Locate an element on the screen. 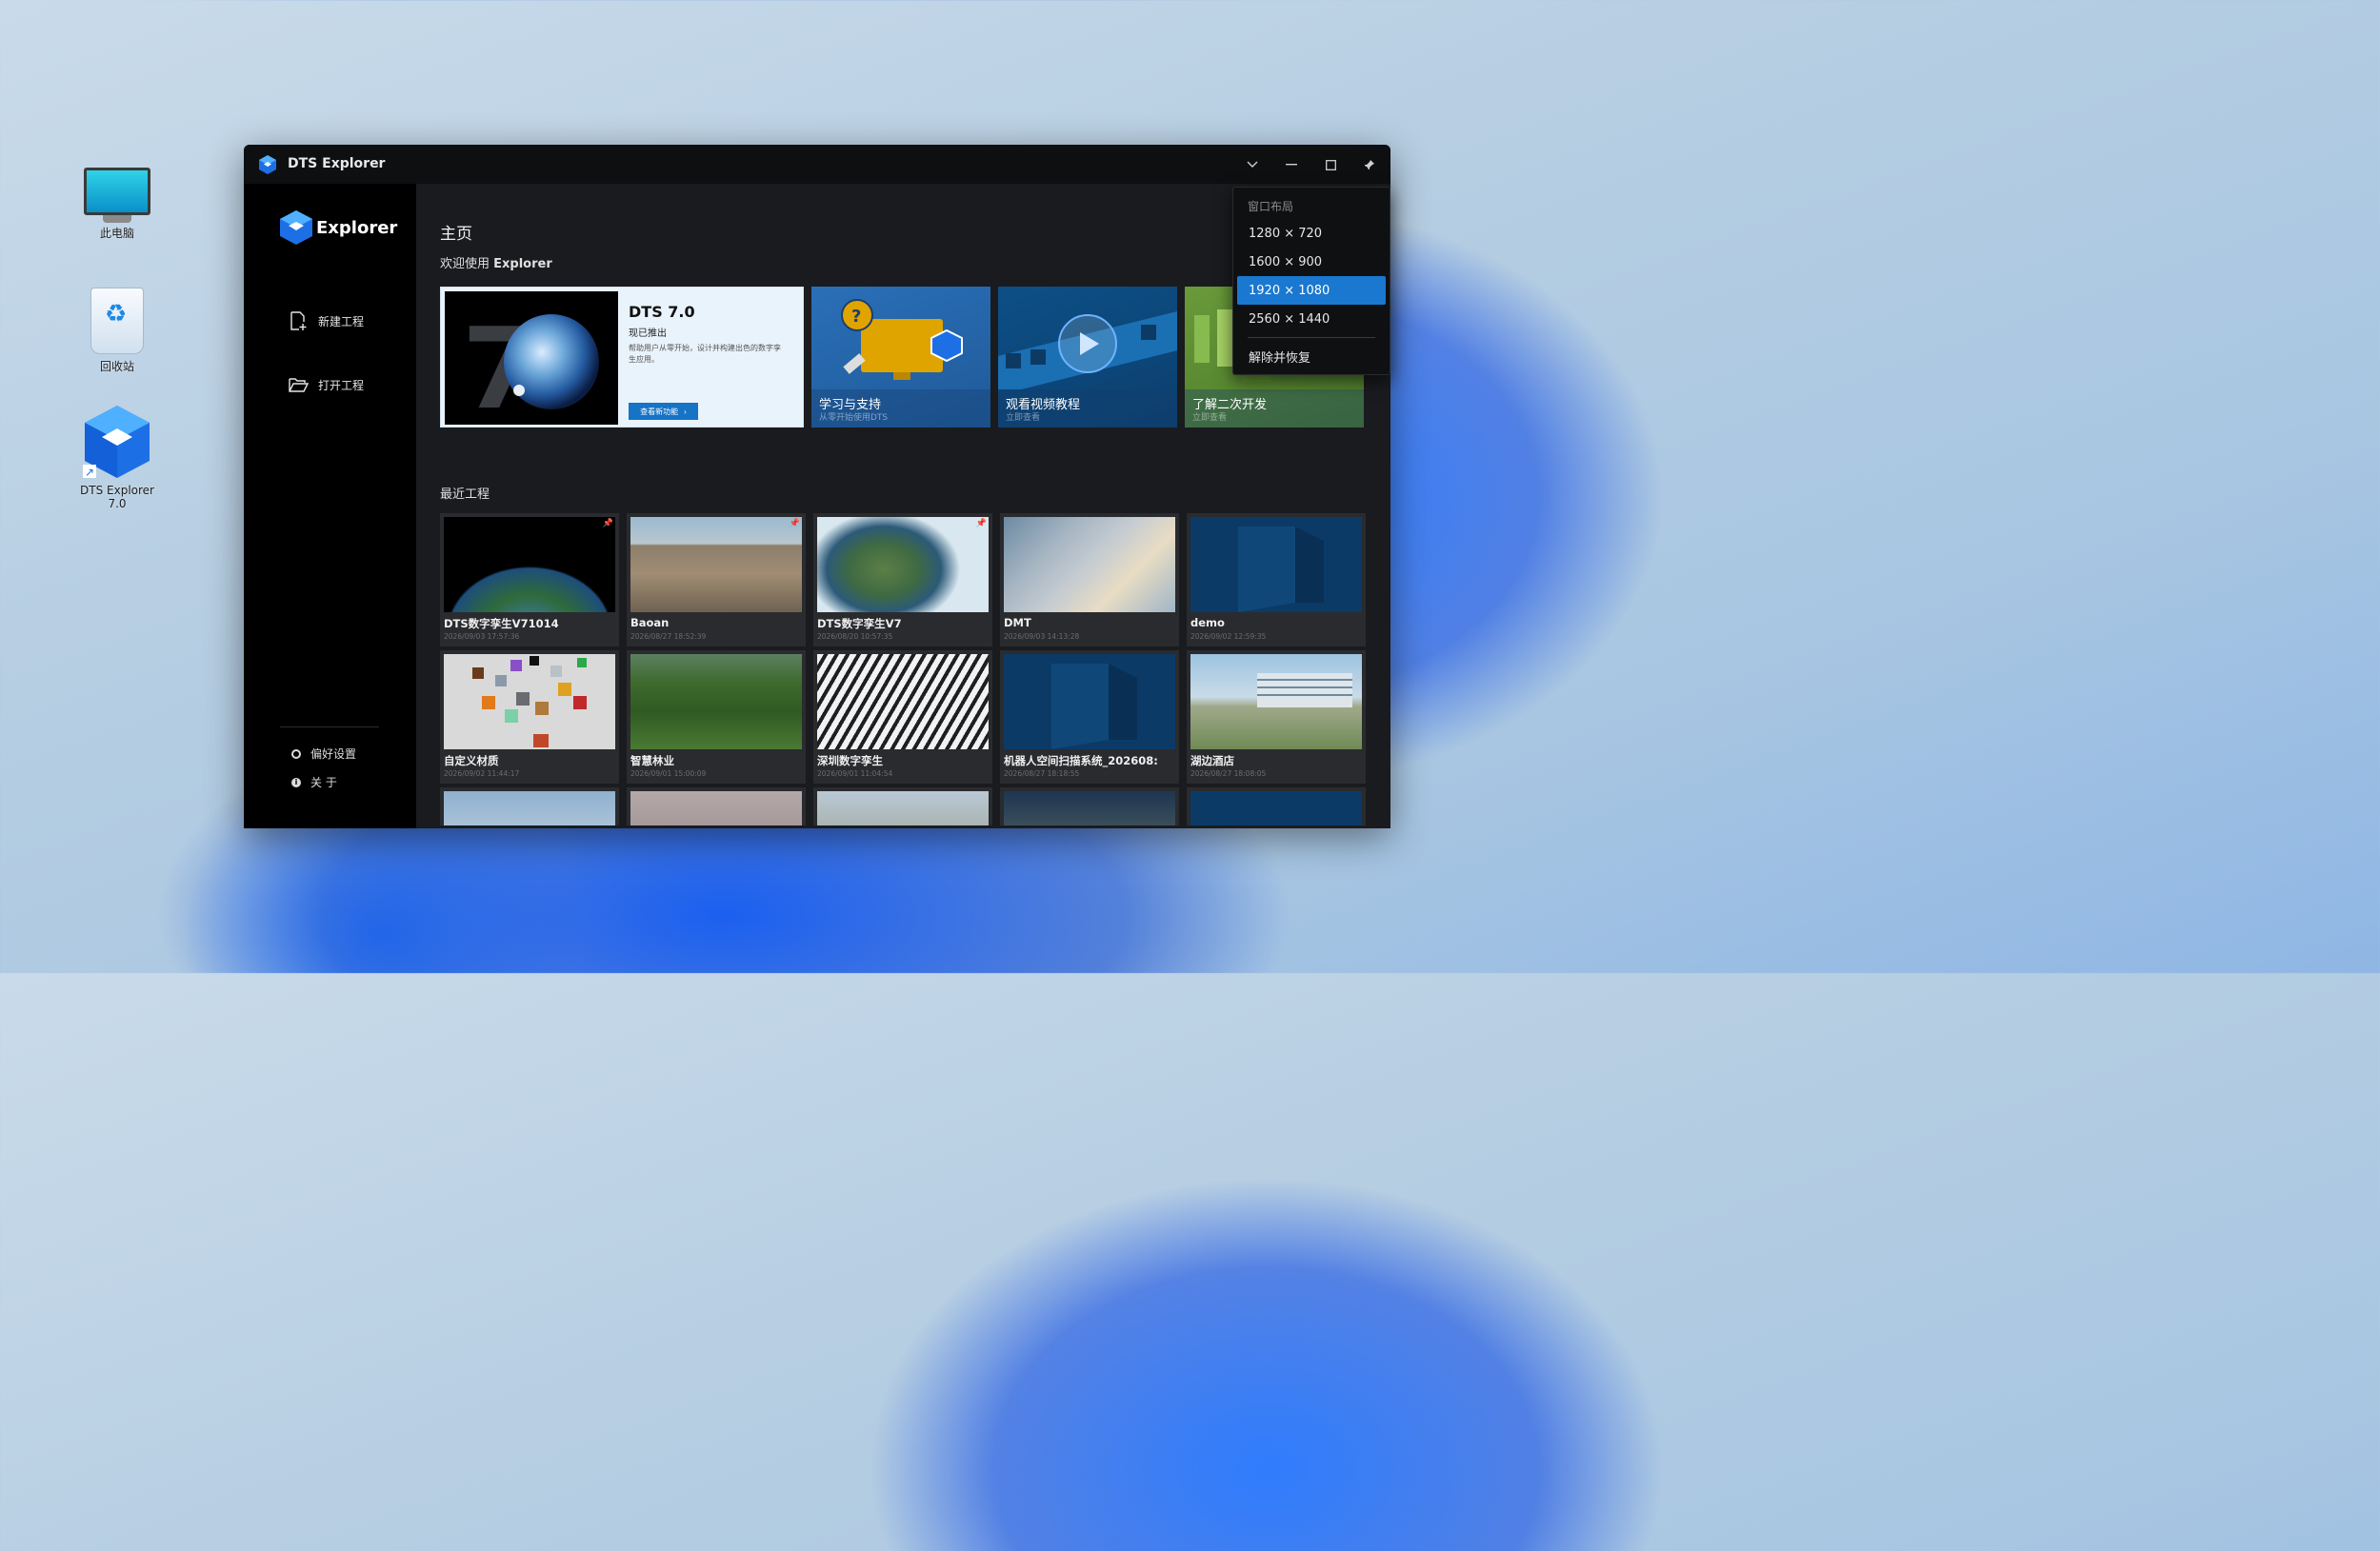  tile-video-tutorials: 观看视频教程 立即查看 is located at coordinates (1087, 357).